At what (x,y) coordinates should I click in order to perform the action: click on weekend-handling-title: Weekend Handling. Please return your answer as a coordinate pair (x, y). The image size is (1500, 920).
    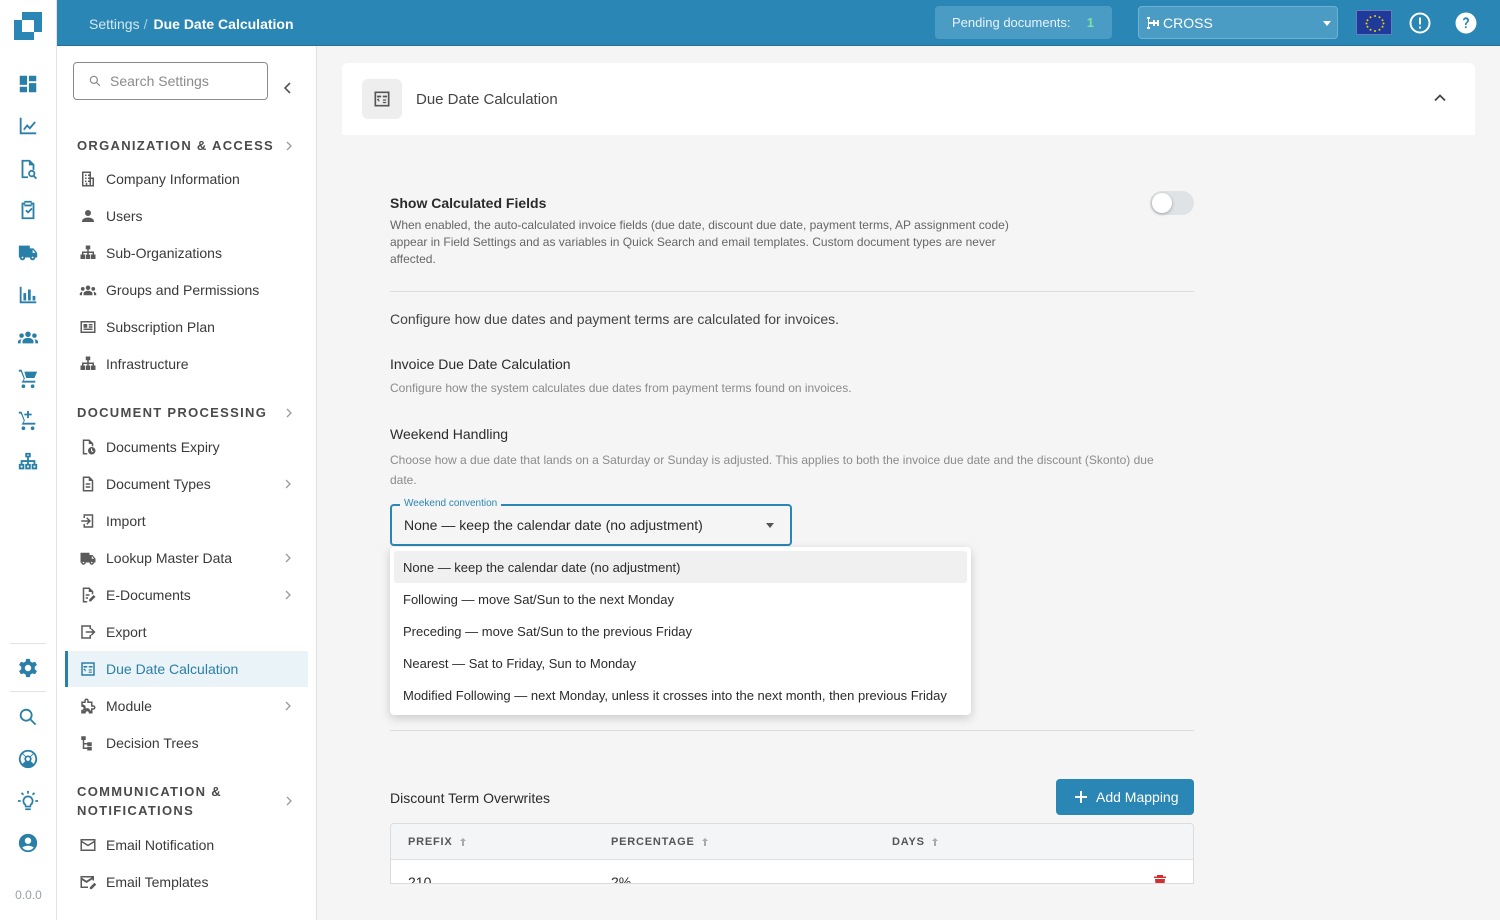
    Looking at the image, I should click on (449, 434).